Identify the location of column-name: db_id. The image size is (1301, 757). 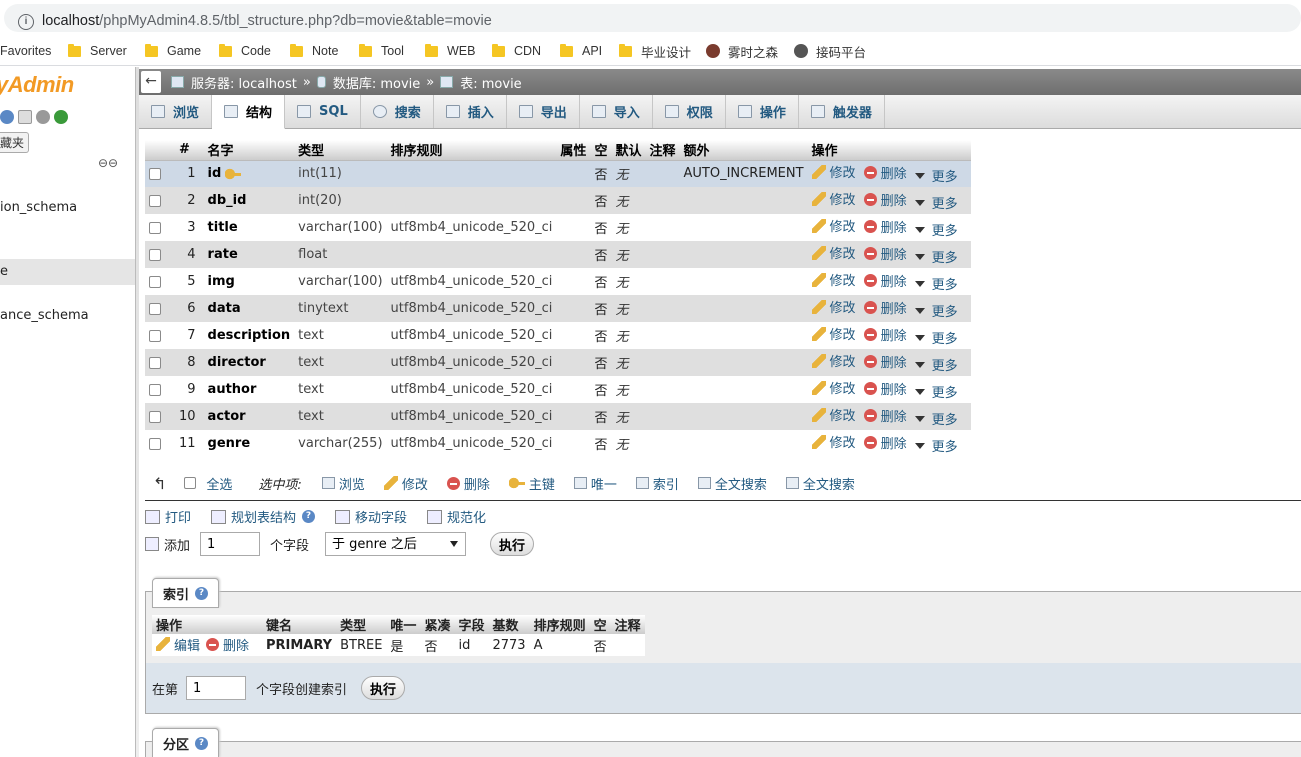
(227, 200).